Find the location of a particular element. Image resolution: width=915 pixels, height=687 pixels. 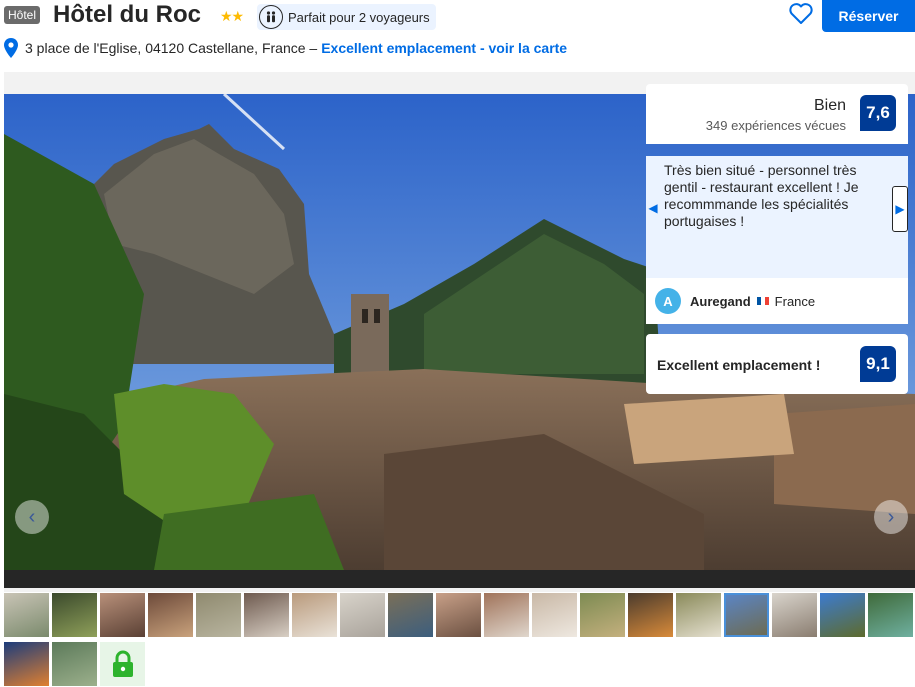

review-count: 349 expériences vécues is located at coordinates (775, 125).